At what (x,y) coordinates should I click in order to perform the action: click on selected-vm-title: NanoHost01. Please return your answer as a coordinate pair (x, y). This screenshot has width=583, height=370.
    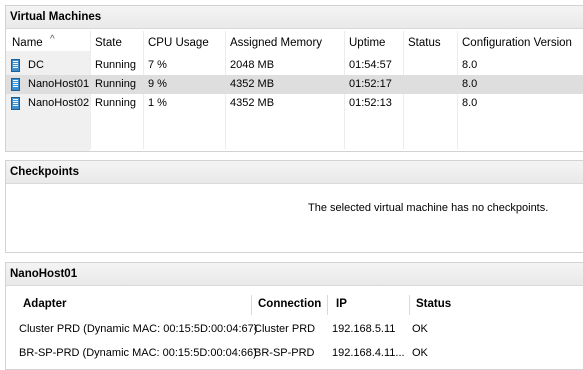
    Looking at the image, I should click on (294, 274).